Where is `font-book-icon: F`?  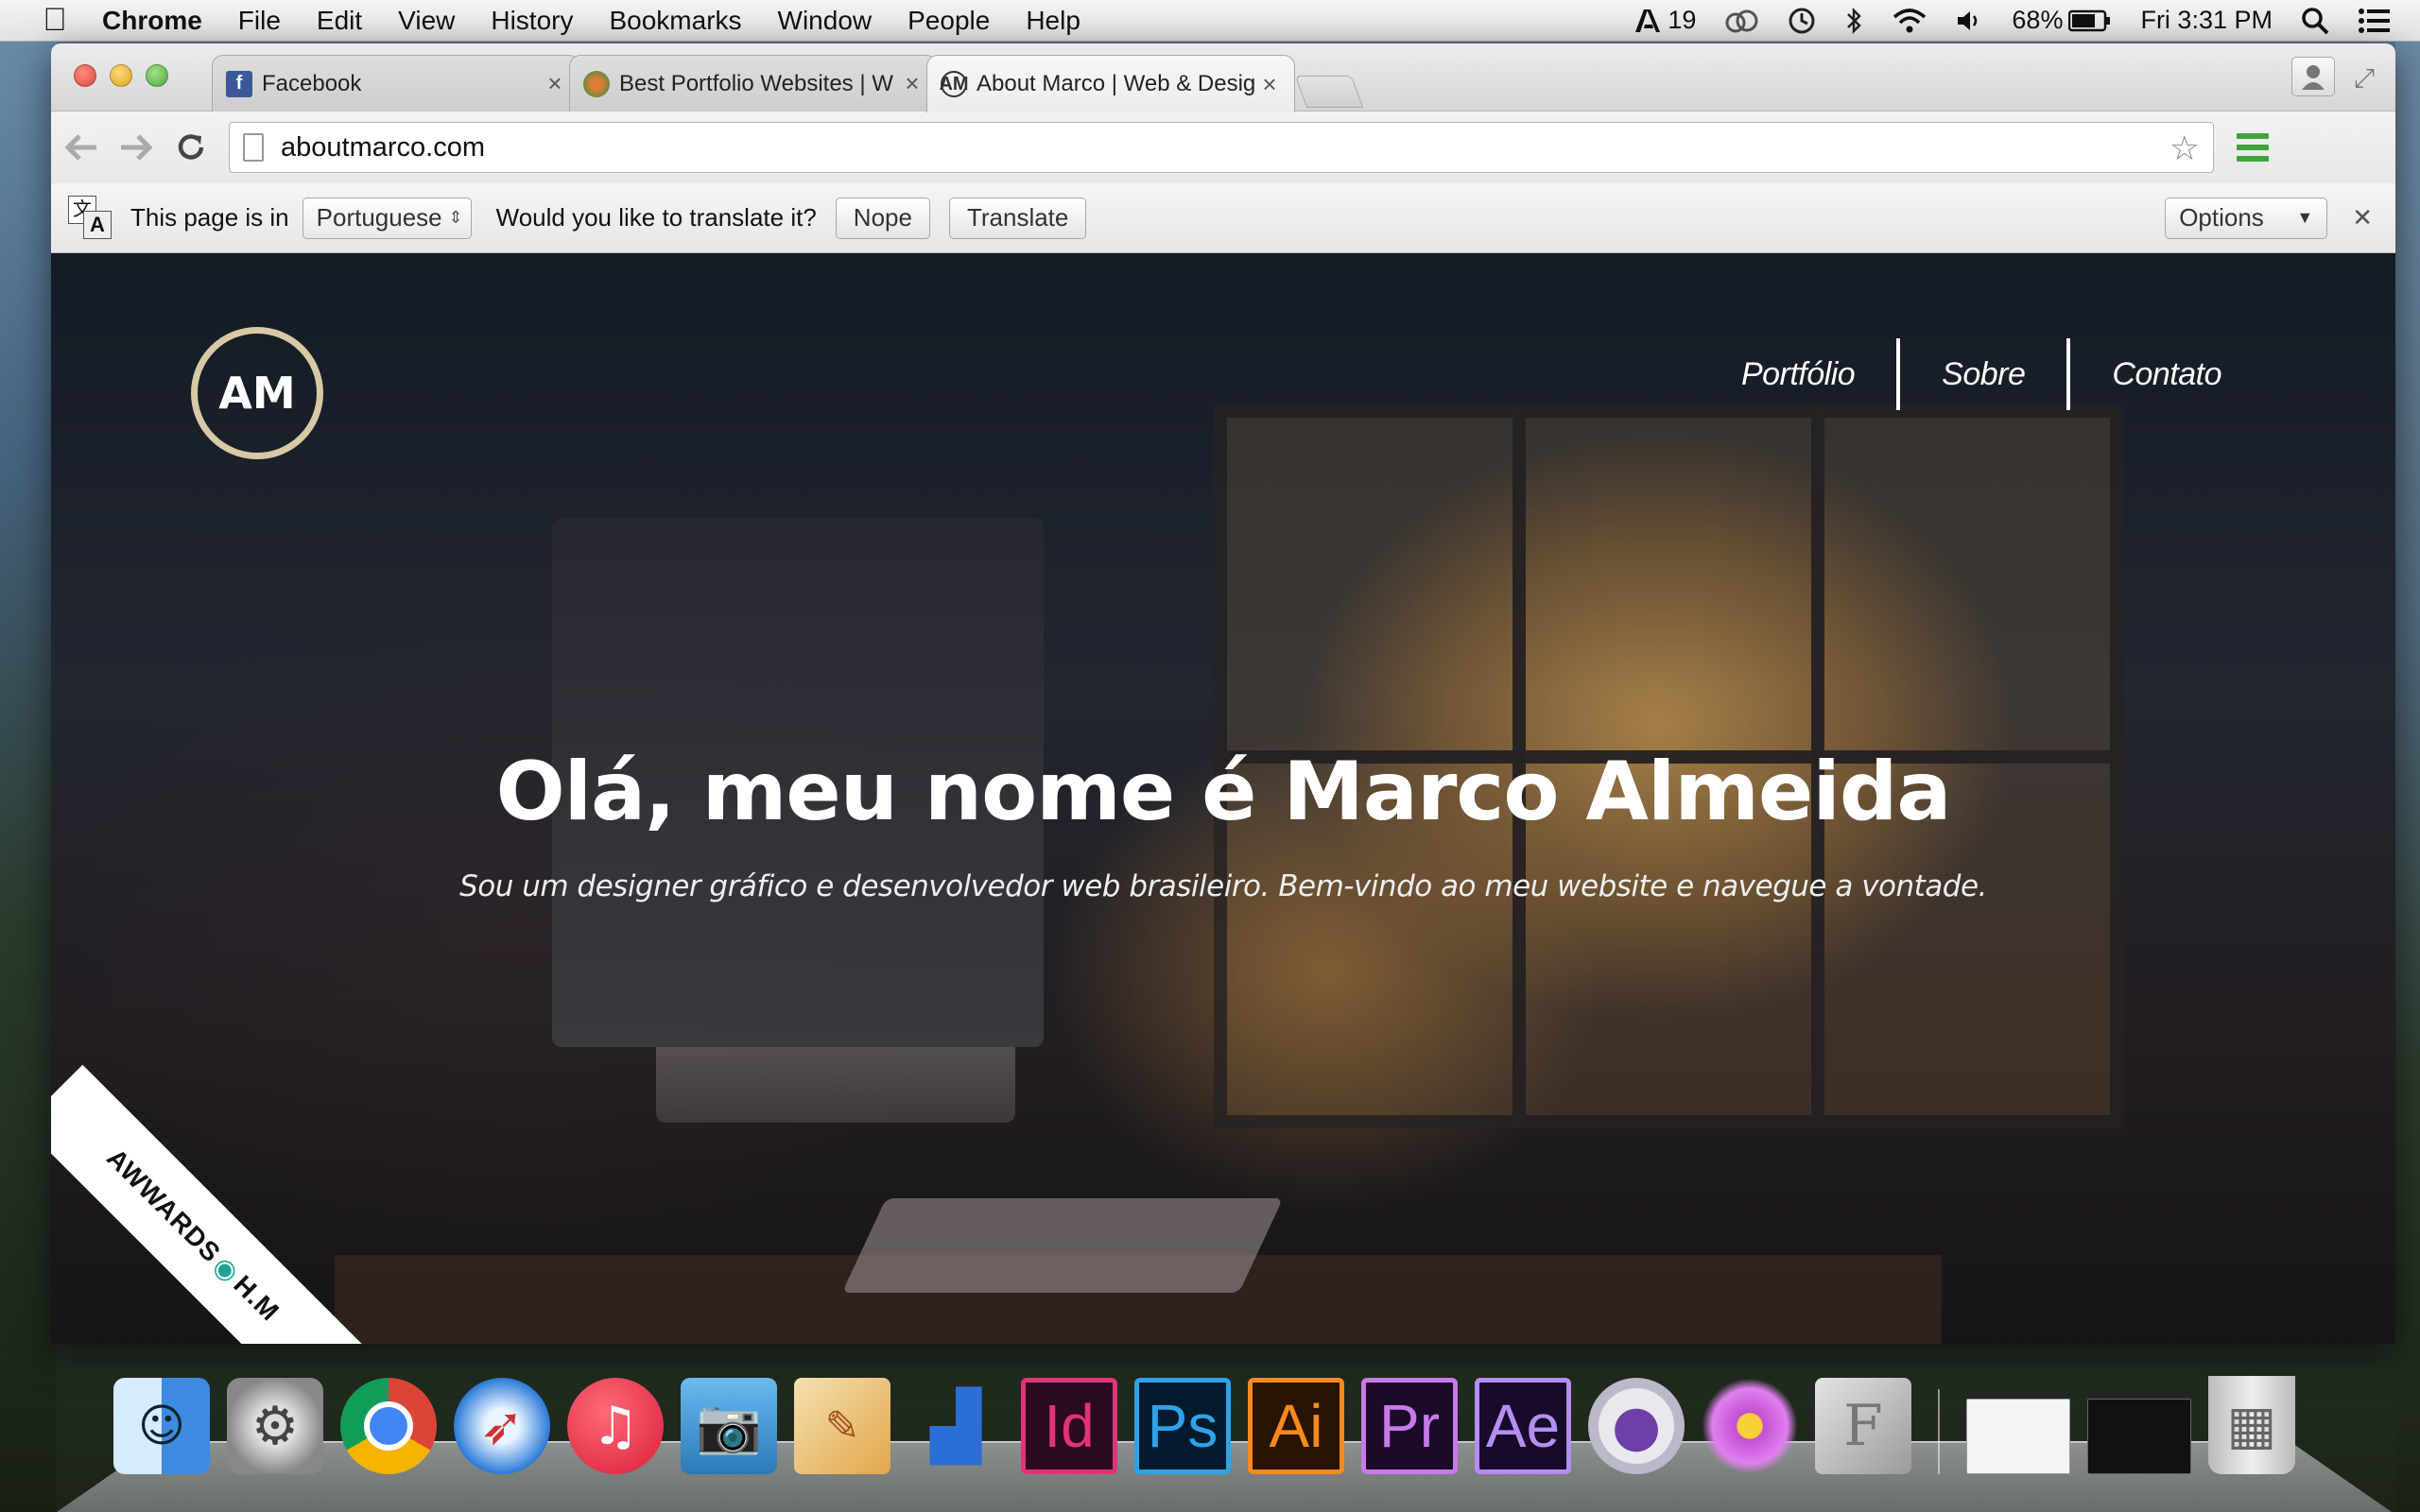
font-book-icon: F is located at coordinates (1863, 1426).